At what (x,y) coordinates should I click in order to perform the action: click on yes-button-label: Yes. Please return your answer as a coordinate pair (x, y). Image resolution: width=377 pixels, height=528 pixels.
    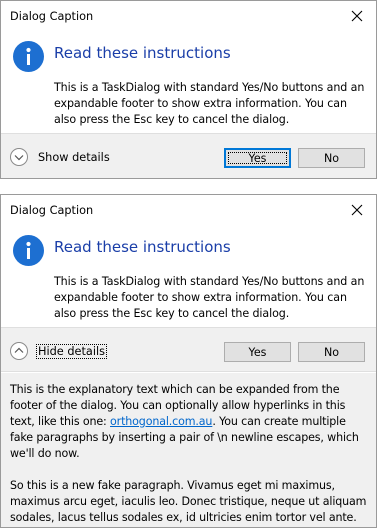
    Looking at the image, I should click on (257, 352).